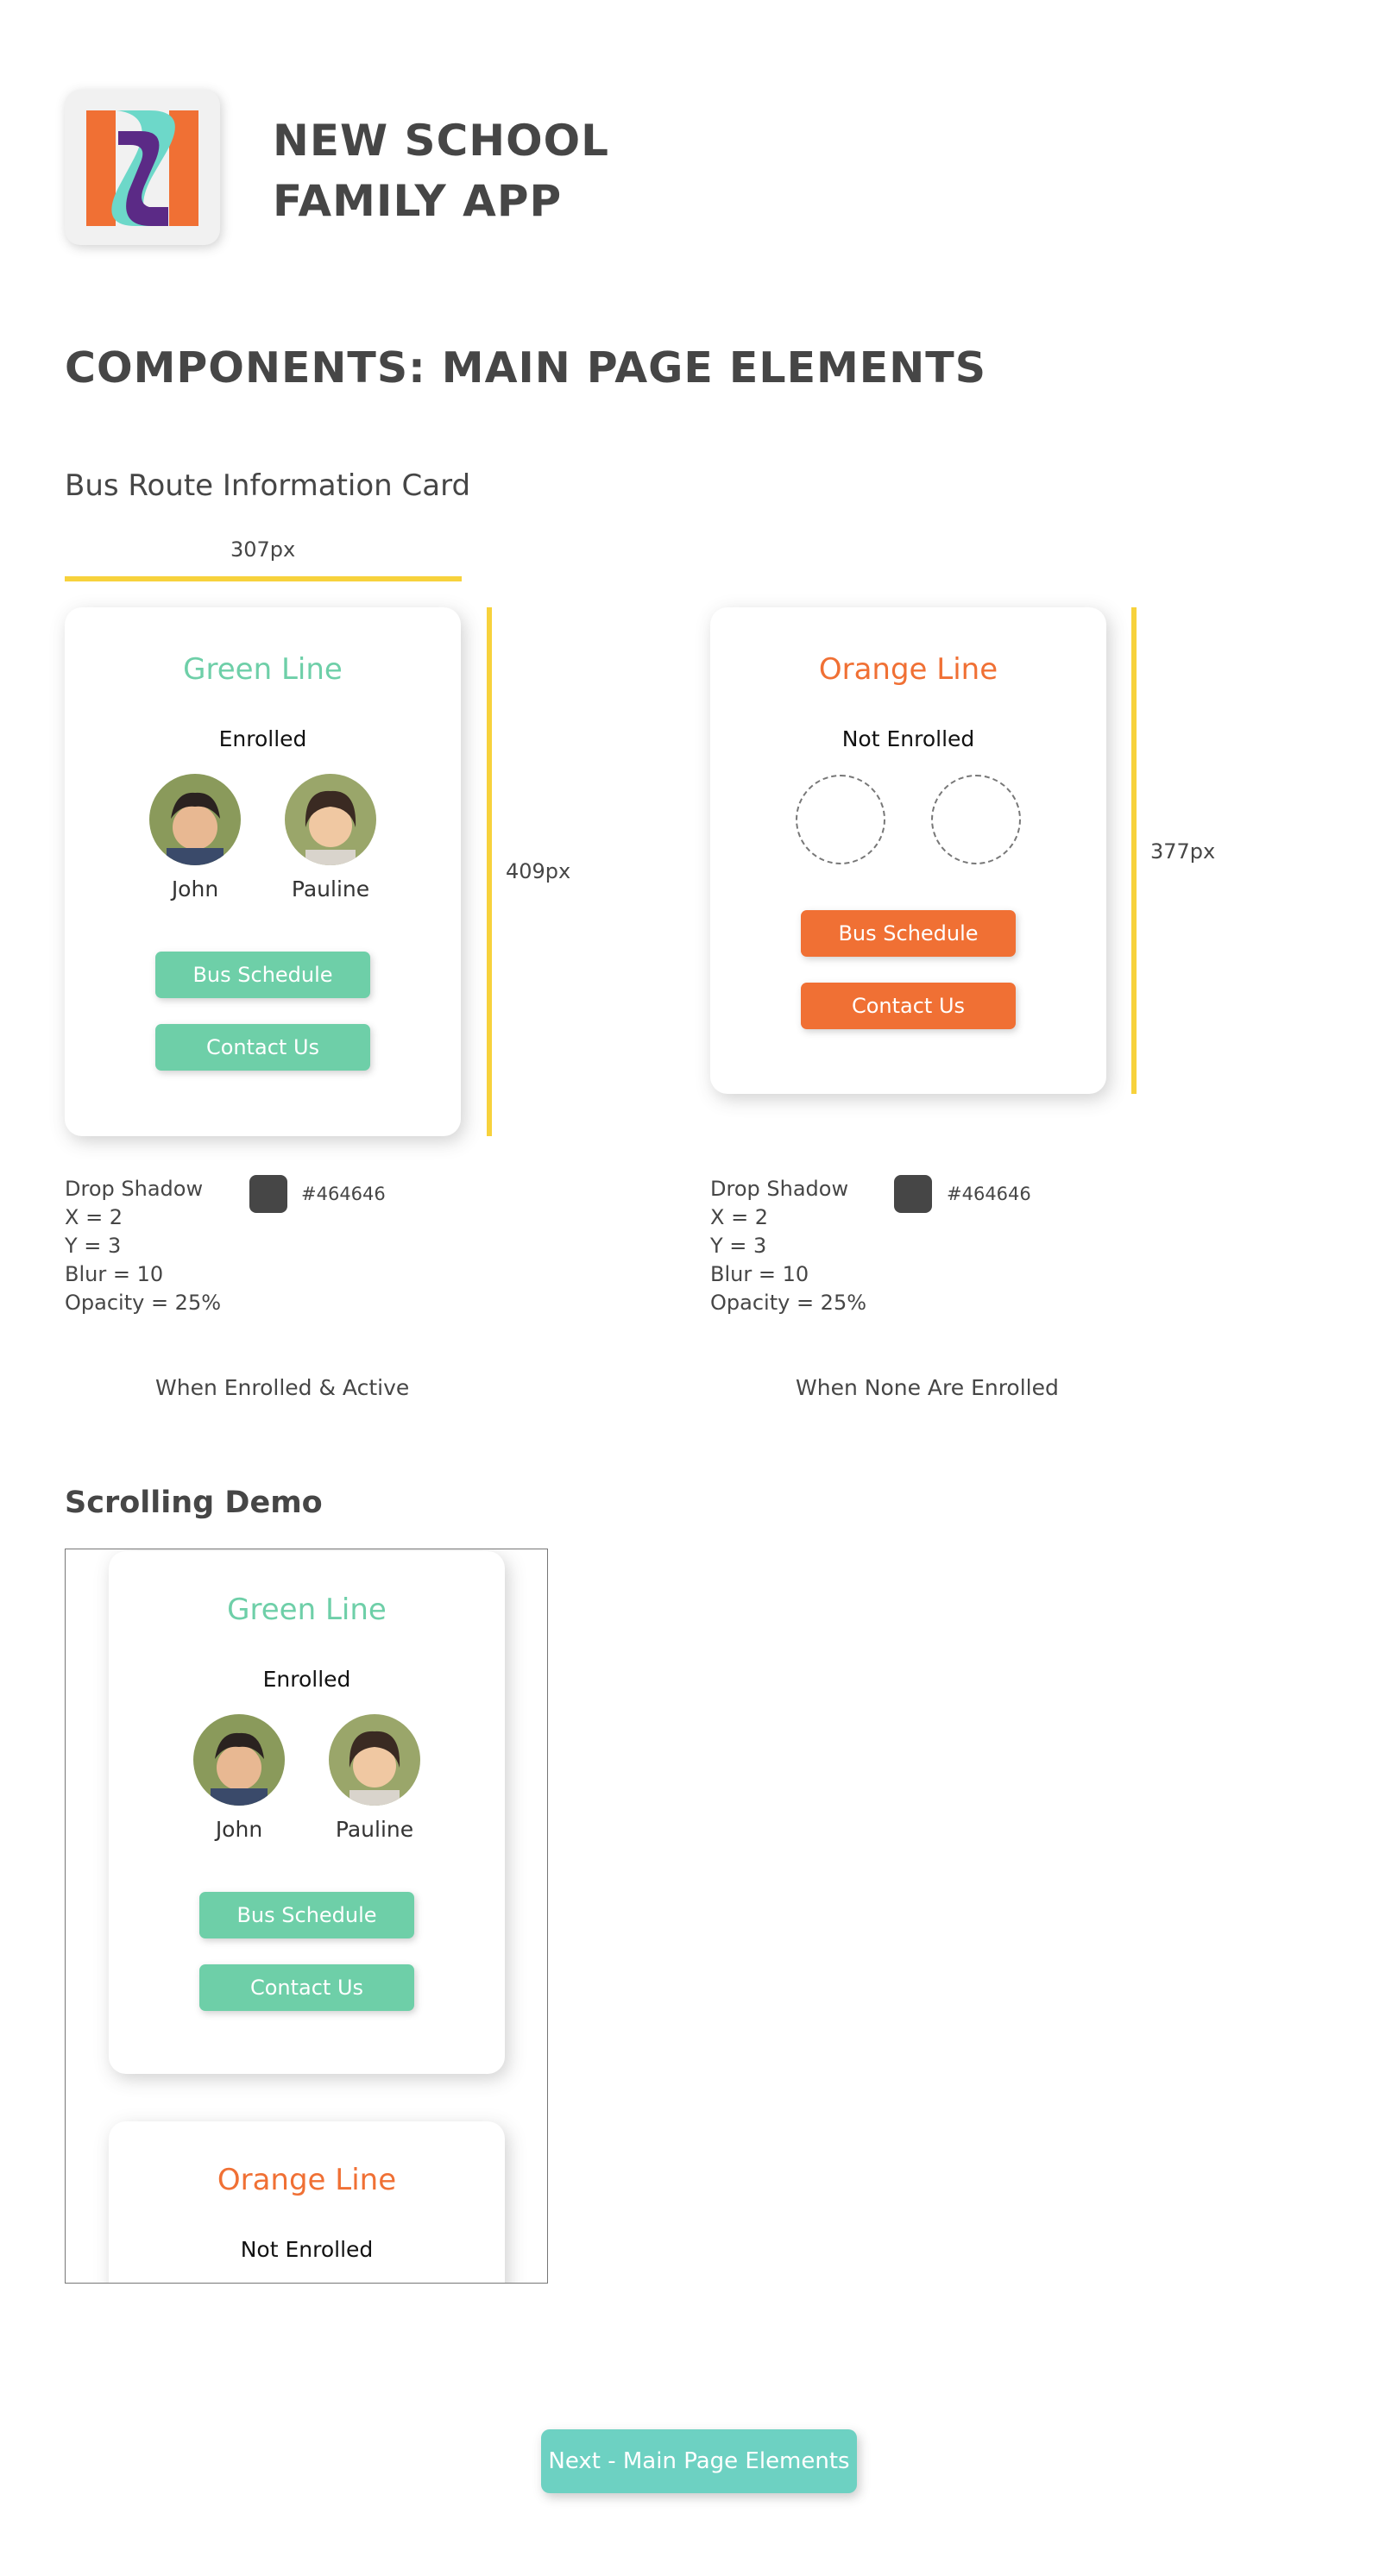 This screenshot has width=1398, height=2576. I want to click on width-measure-label: 307px, so click(263, 549).